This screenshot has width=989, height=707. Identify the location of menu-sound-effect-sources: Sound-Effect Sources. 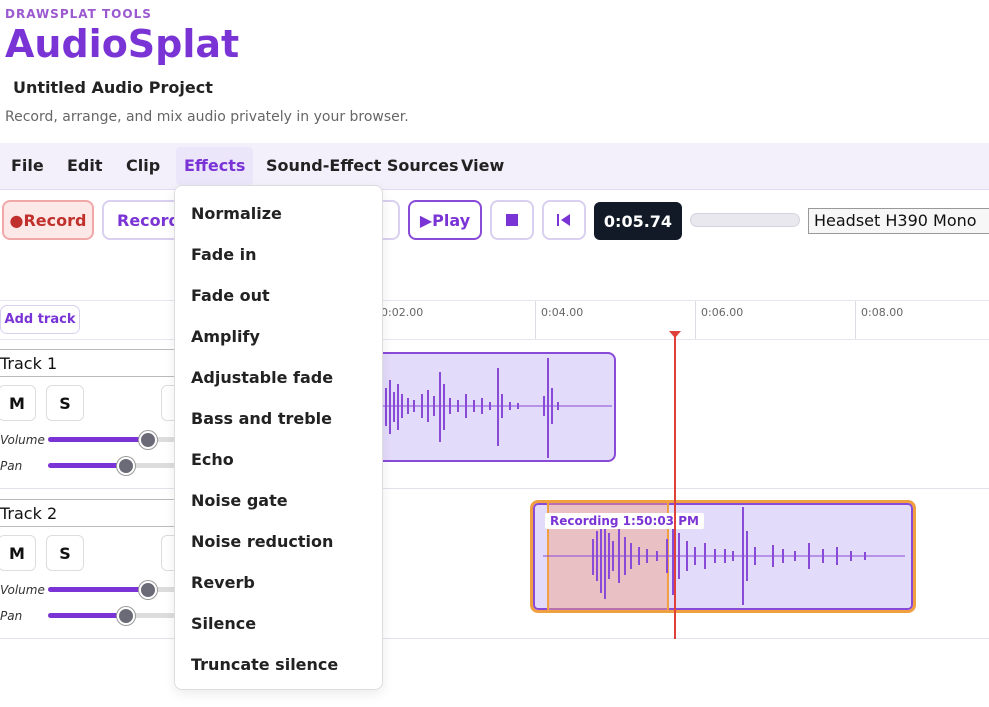
(362, 166).